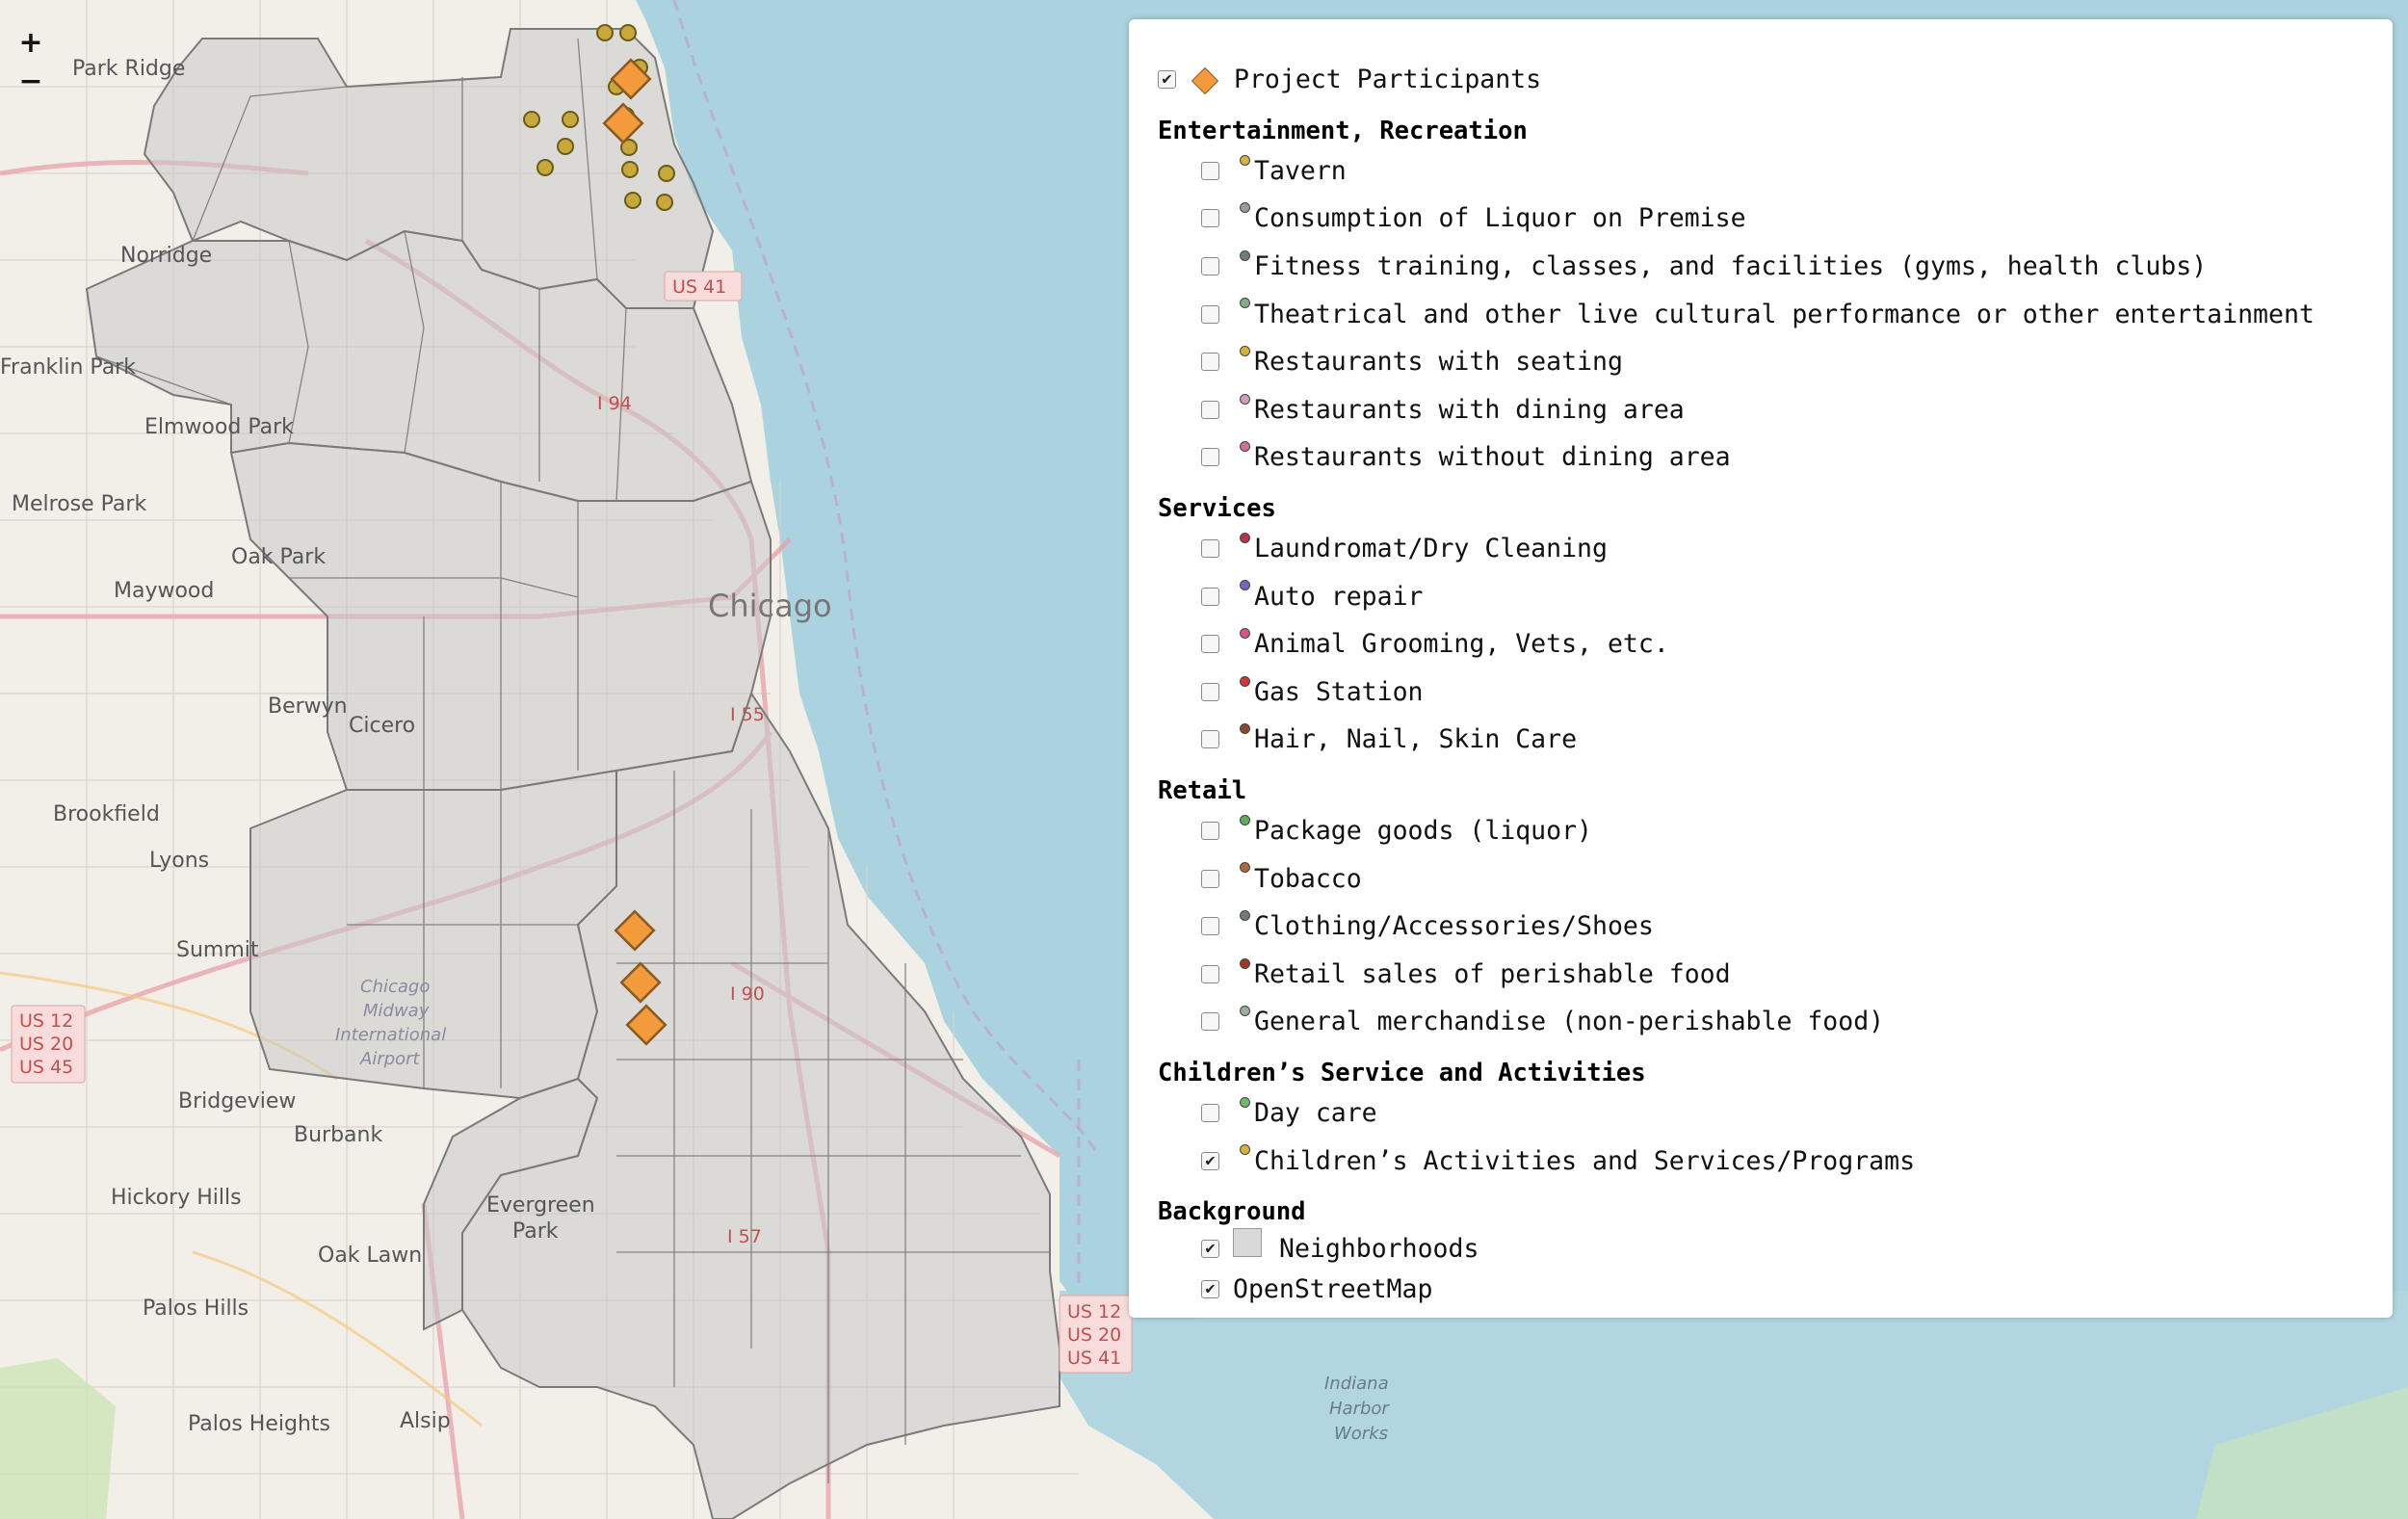  What do you see at coordinates (1775, 1289) in the screenshot?
I see `legend-layer-row: ✔ OpenStreetMap` at bounding box center [1775, 1289].